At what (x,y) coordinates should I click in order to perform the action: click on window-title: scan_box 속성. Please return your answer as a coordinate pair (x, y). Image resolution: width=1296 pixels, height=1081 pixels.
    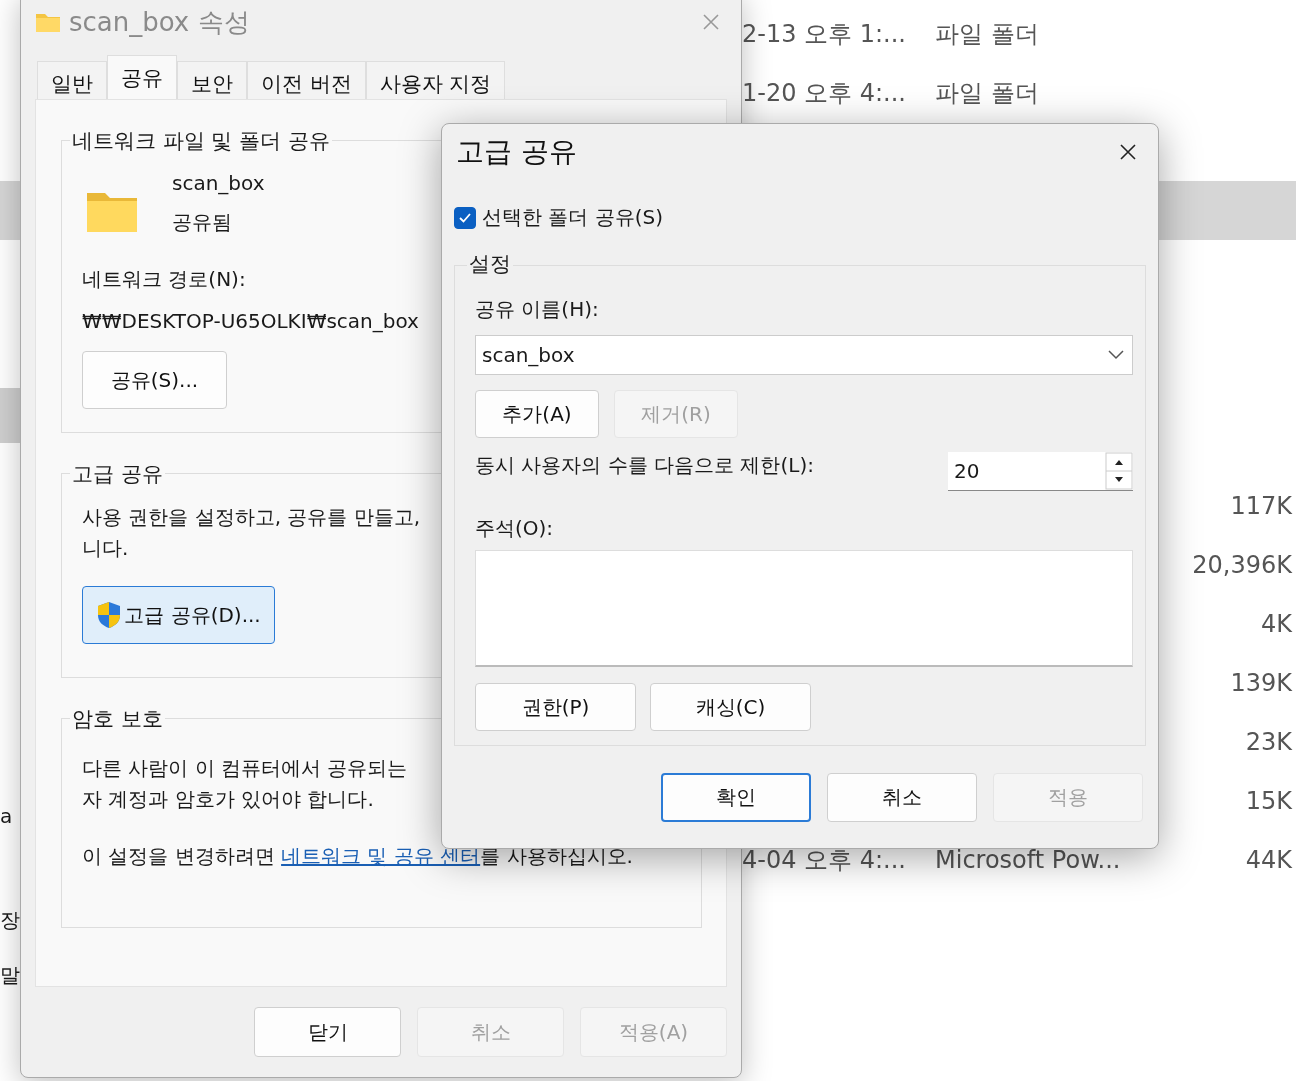
    Looking at the image, I should click on (160, 22).